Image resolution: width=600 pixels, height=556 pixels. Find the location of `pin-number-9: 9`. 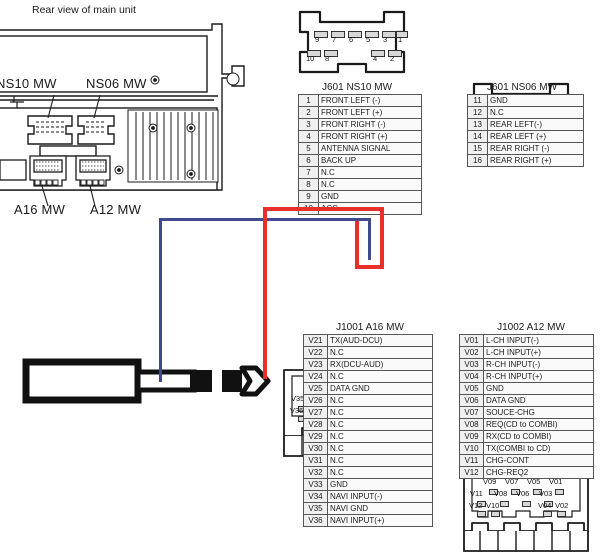

pin-number-9: 9 is located at coordinates (317, 39).